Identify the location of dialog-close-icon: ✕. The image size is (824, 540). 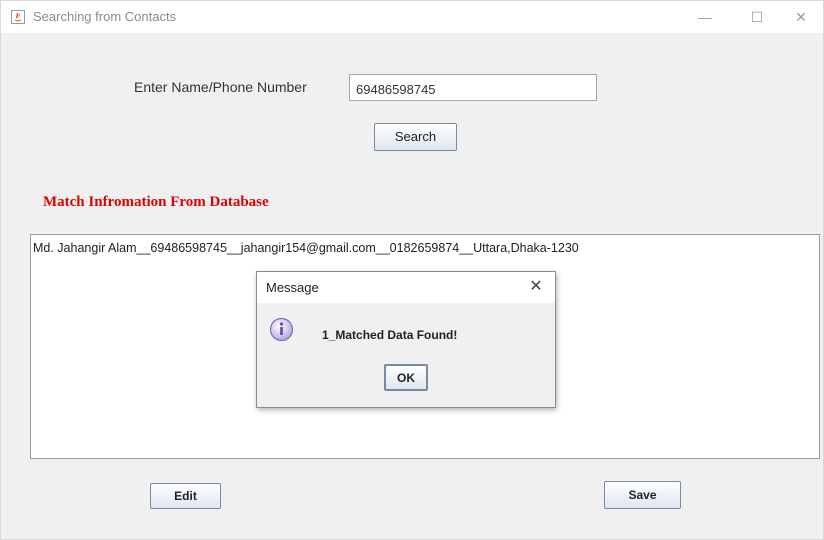
(536, 287).